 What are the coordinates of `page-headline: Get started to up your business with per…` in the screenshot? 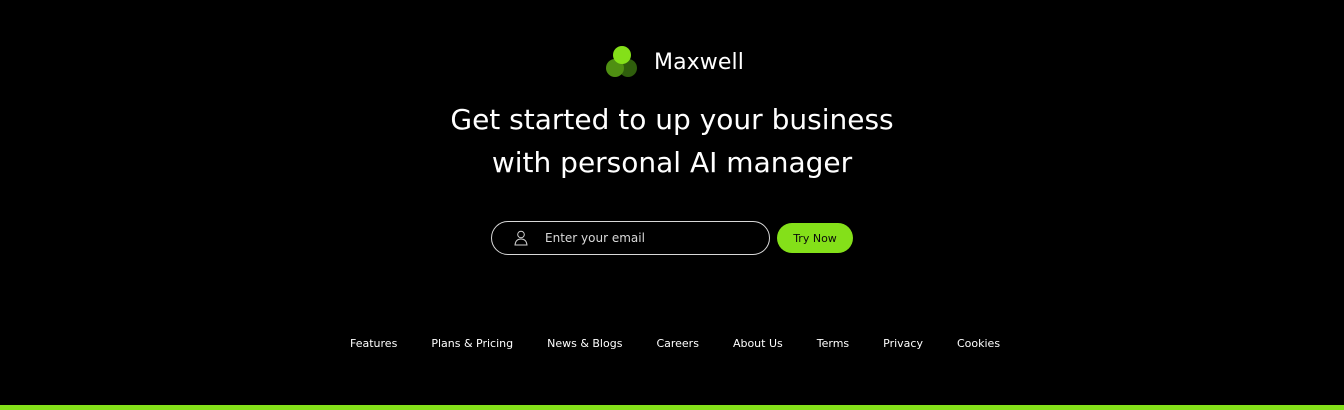 It's located at (672, 141).